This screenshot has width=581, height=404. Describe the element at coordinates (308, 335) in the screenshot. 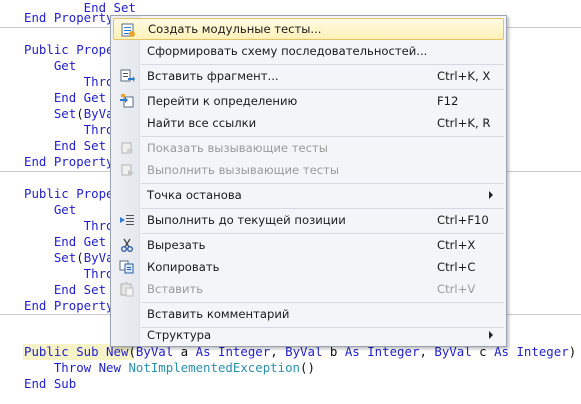

I see `menu-item-outlining: Структура` at that location.